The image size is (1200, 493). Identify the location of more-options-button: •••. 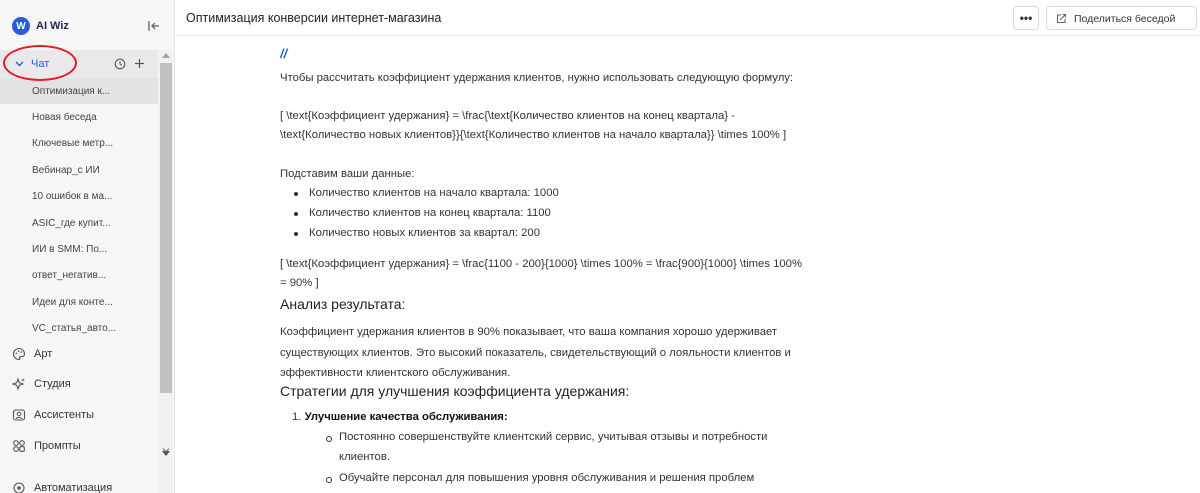
(1026, 18).